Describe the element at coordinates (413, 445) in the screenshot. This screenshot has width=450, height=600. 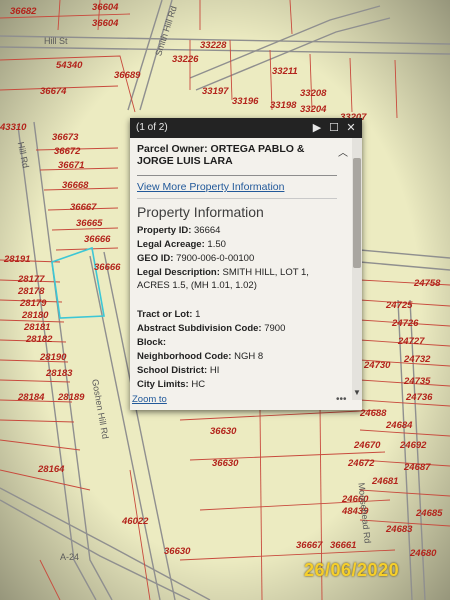
I see `parcel-label: 24692` at that location.